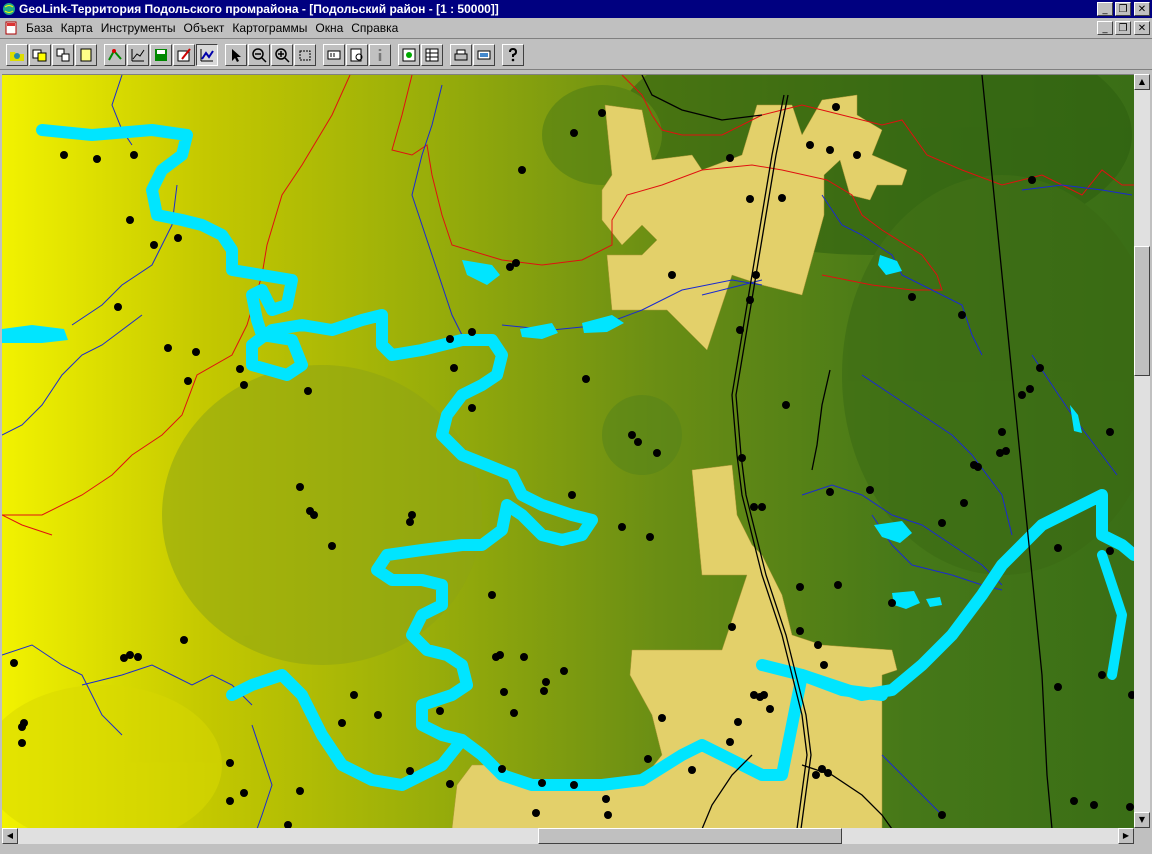  What do you see at coordinates (409, 54) in the screenshot?
I see `add-object-button` at bounding box center [409, 54].